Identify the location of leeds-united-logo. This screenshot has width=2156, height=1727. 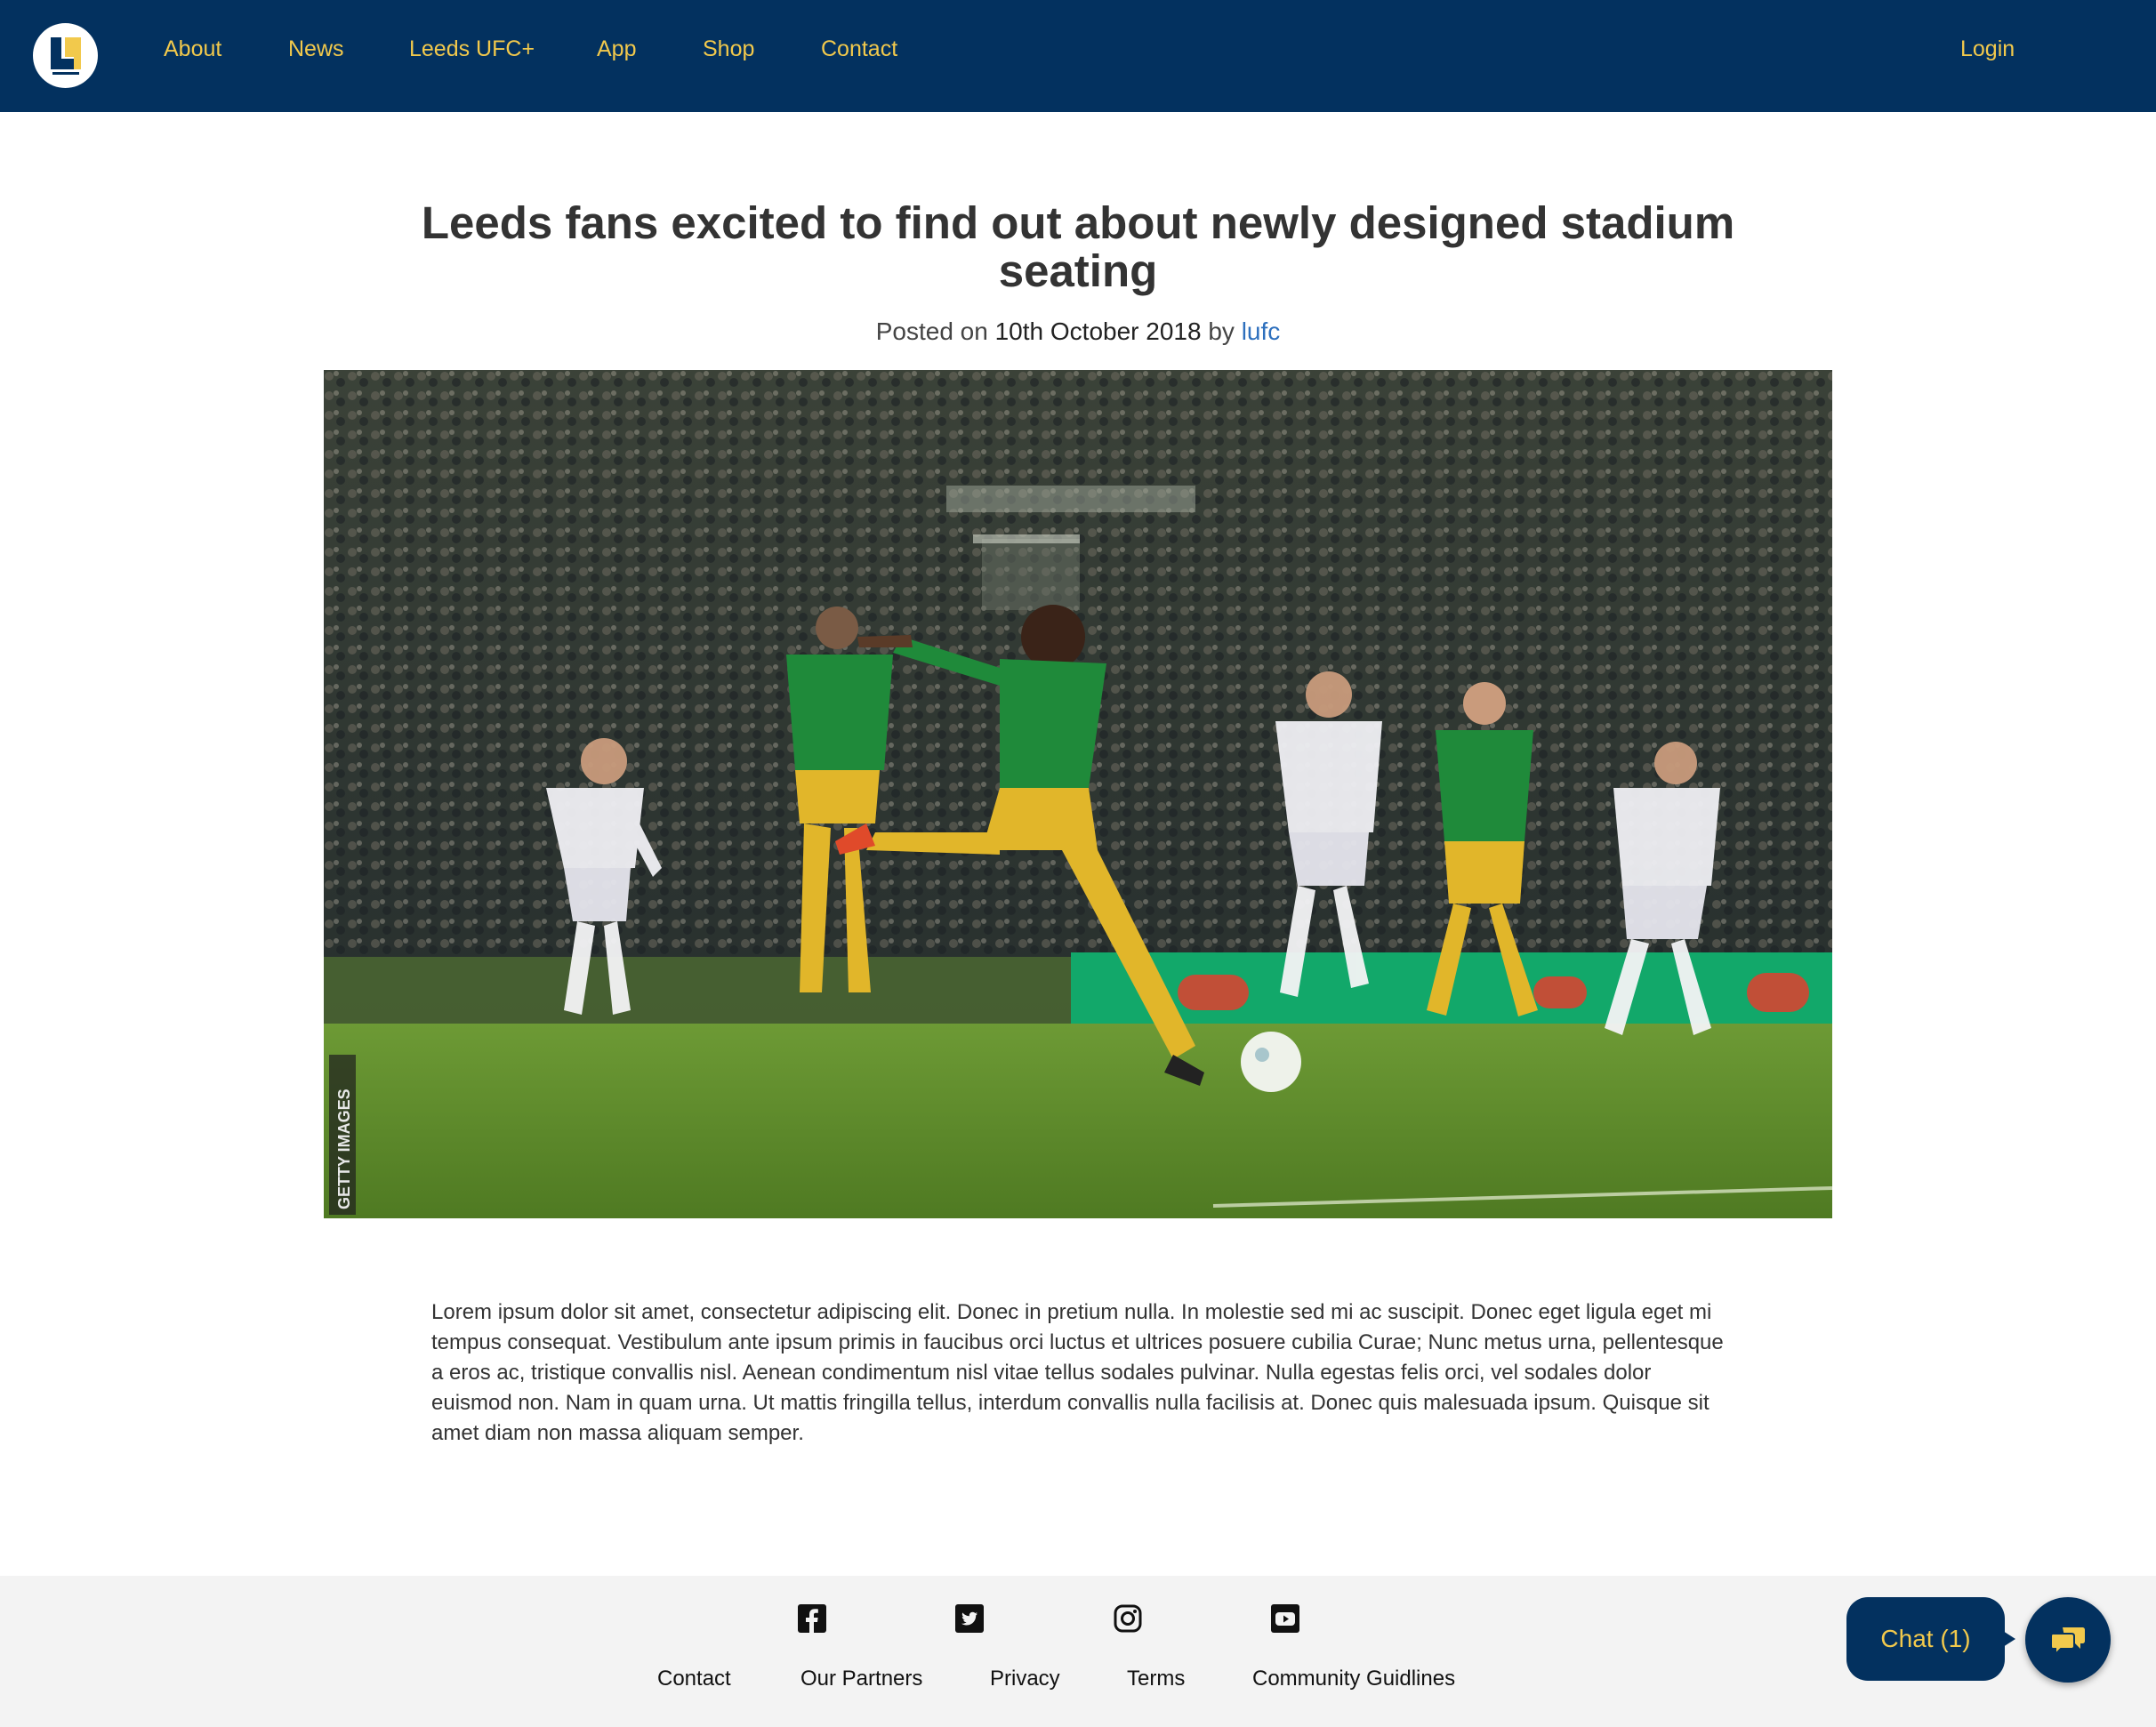
(66, 55).